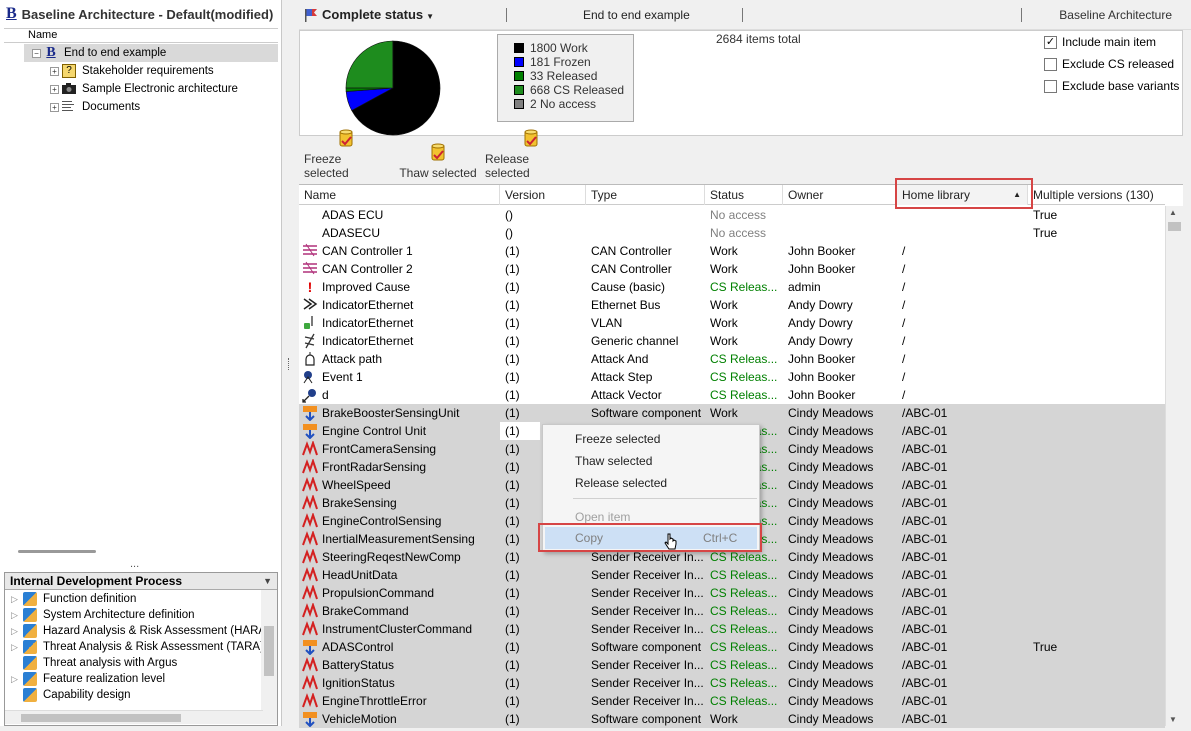 The height and width of the screenshot is (731, 1191). Describe the element at coordinates (645, 195) in the screenshot. I see `col-type: Type` at that location.